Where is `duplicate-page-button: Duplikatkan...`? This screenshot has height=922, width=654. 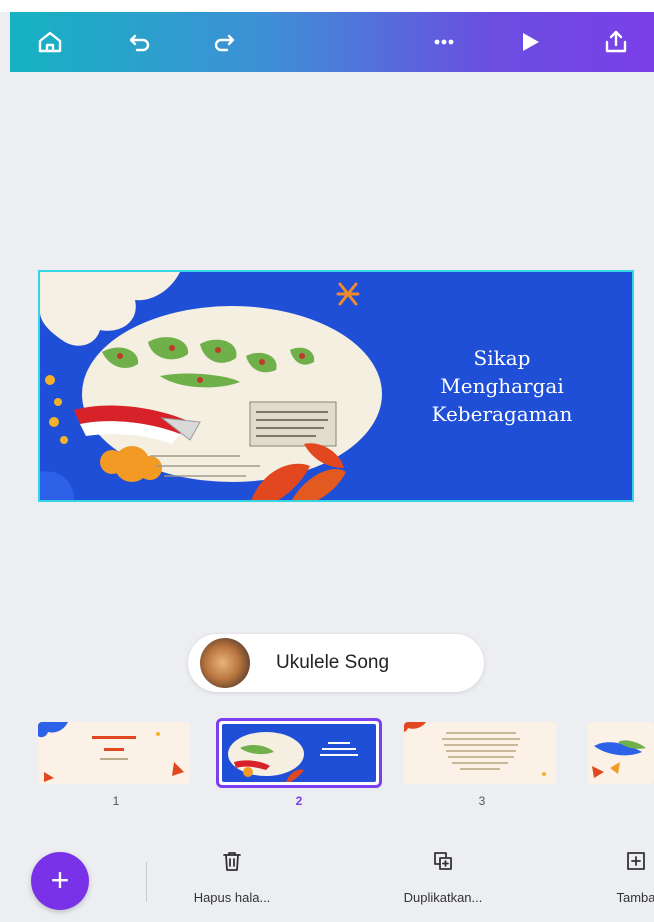 duplicate-page-button: Duplikatkan... is located at coordinates (443, 877).